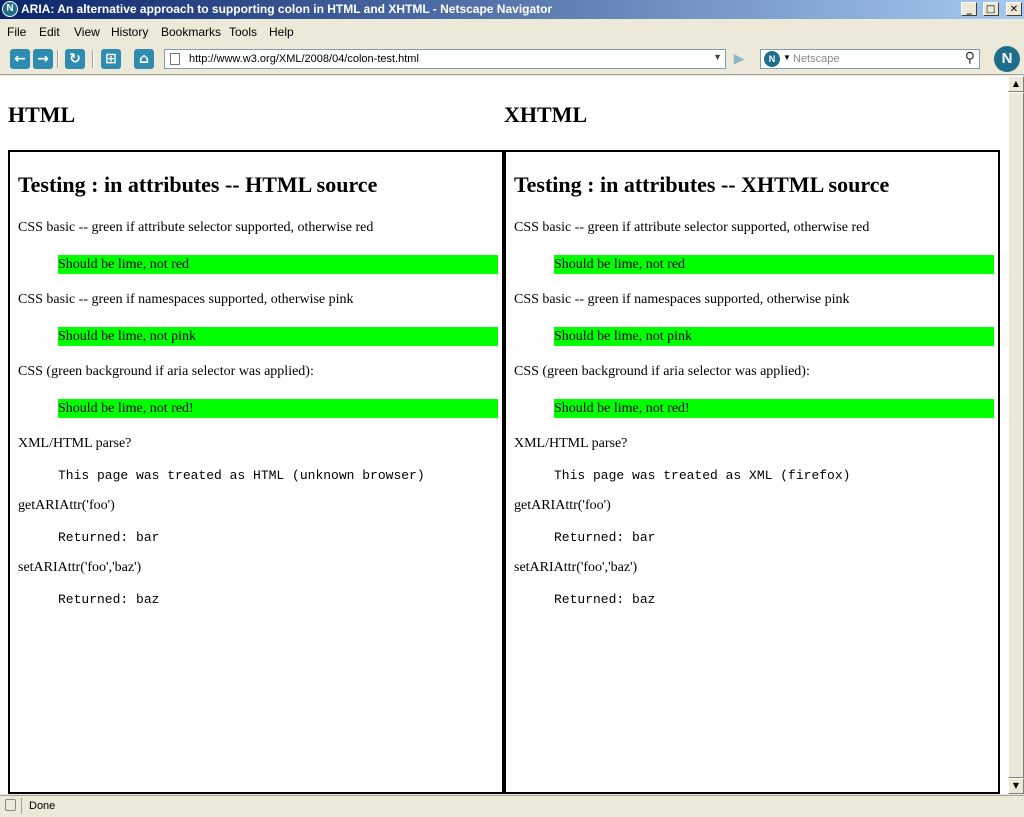 The width and height of the screenshot is (1024, 817). I want to click on close-button: ✕, so click(1014, 9).